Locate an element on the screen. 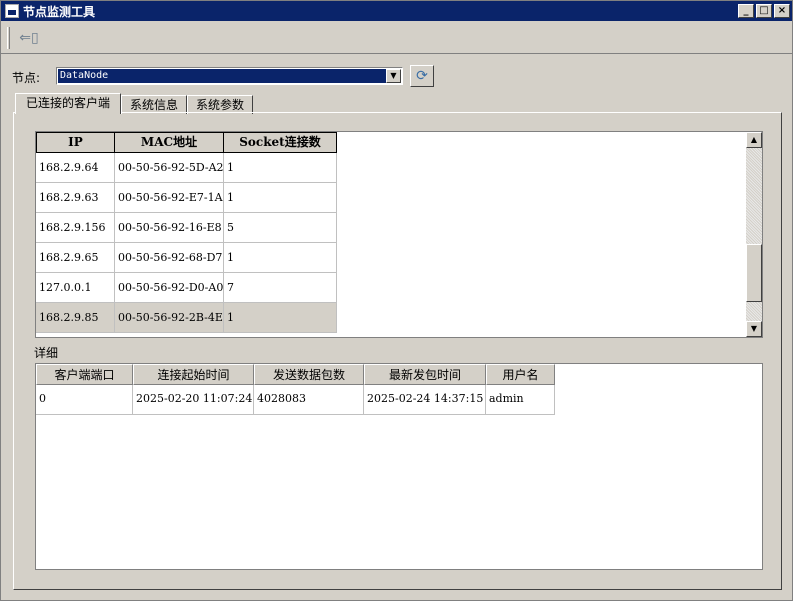 The width and height of the screenshot is (793, 601). node-label: 节点: is located at coordinates (26, 78).